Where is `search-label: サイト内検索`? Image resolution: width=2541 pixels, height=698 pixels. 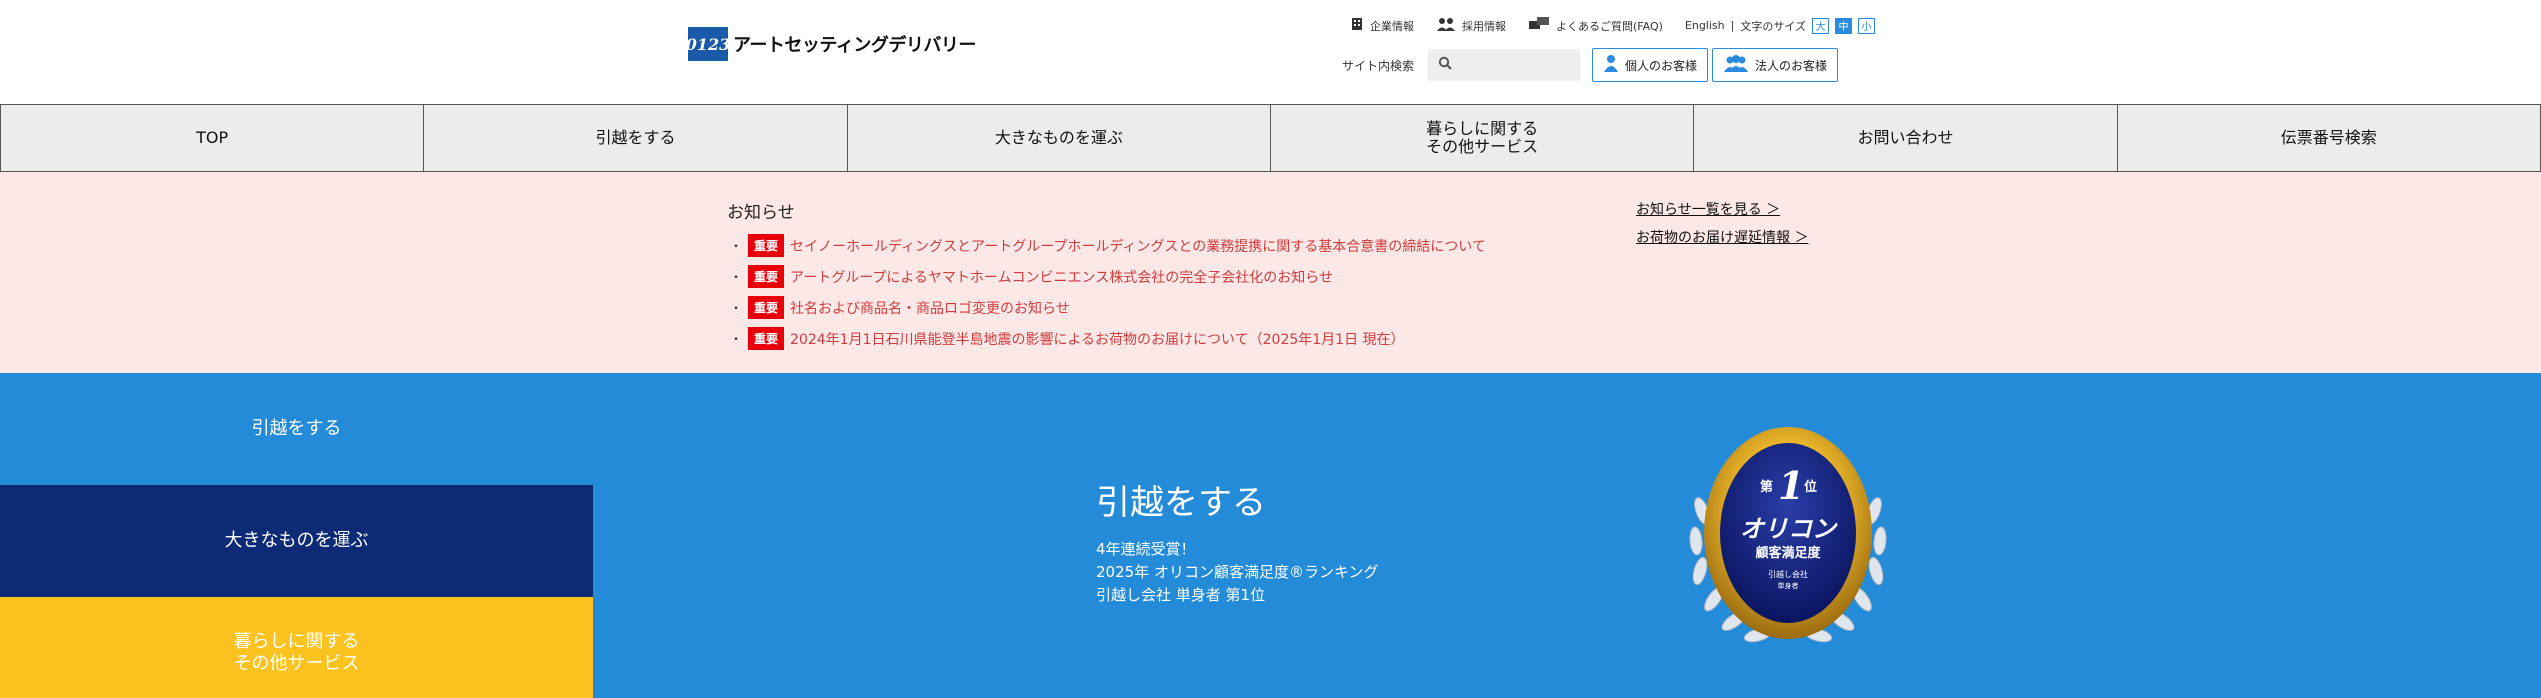
search-label: サイト内検索 is located at coordinates (1378, 65).